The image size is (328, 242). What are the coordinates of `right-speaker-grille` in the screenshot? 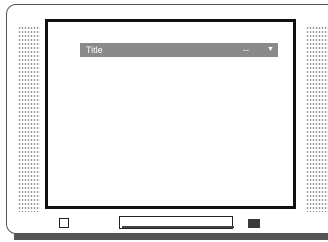 It's located at (317, 119).